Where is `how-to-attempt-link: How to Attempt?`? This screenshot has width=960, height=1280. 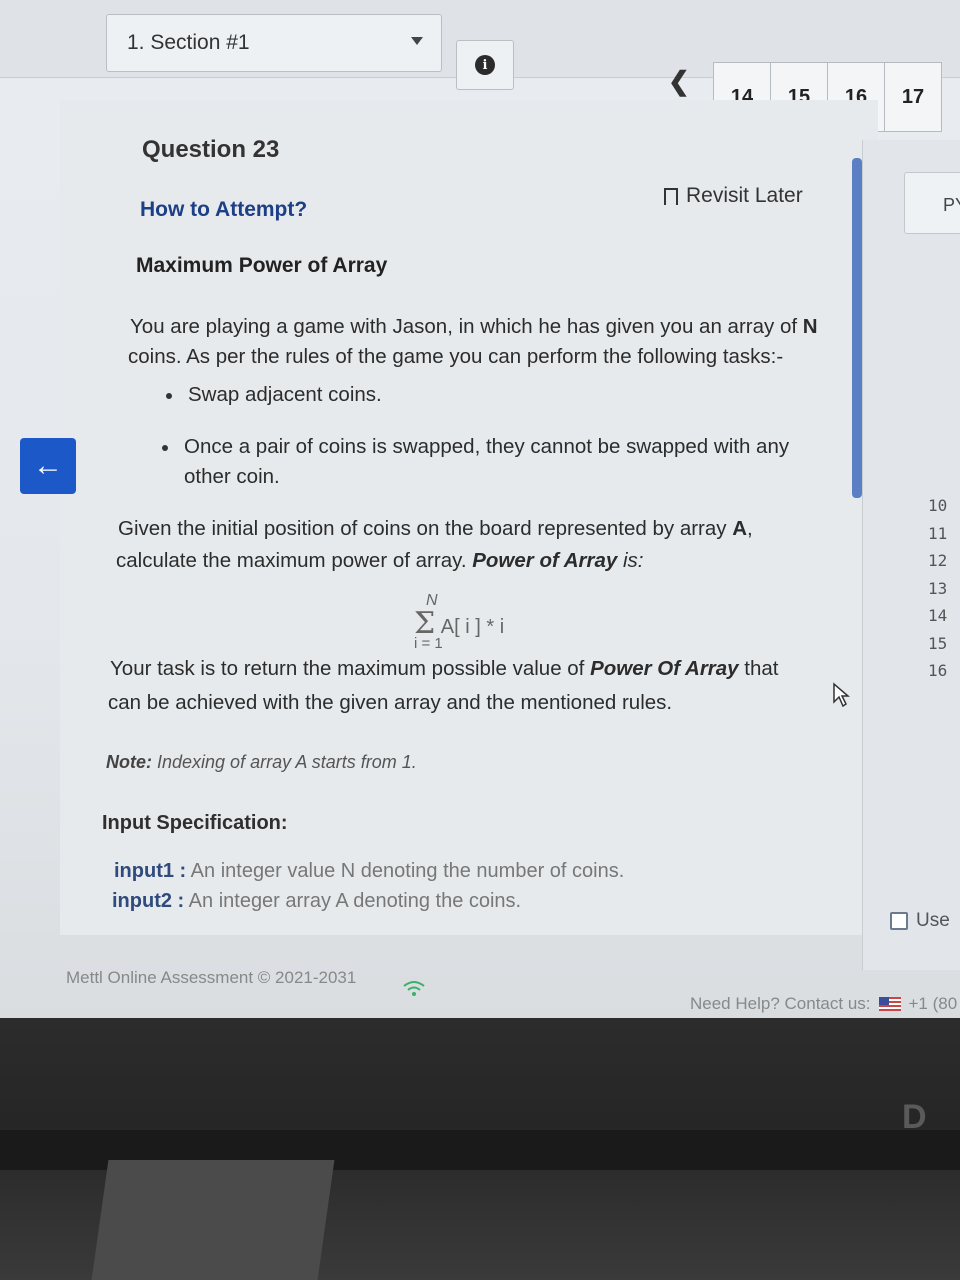 how-to-attempt-link: How to Attempt? is located at coordinates (223, 210).